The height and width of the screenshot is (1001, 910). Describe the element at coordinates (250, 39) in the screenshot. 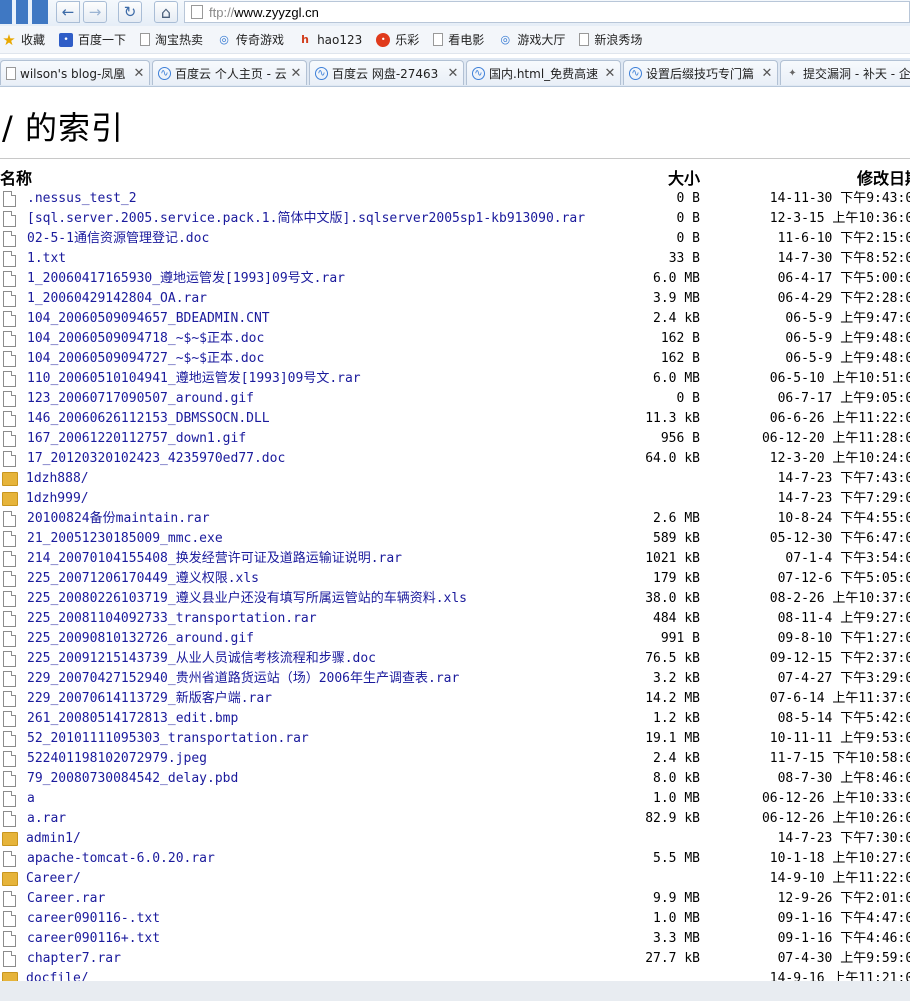

I see `bookmark-item: ◎ 传奇游戏` at that location.